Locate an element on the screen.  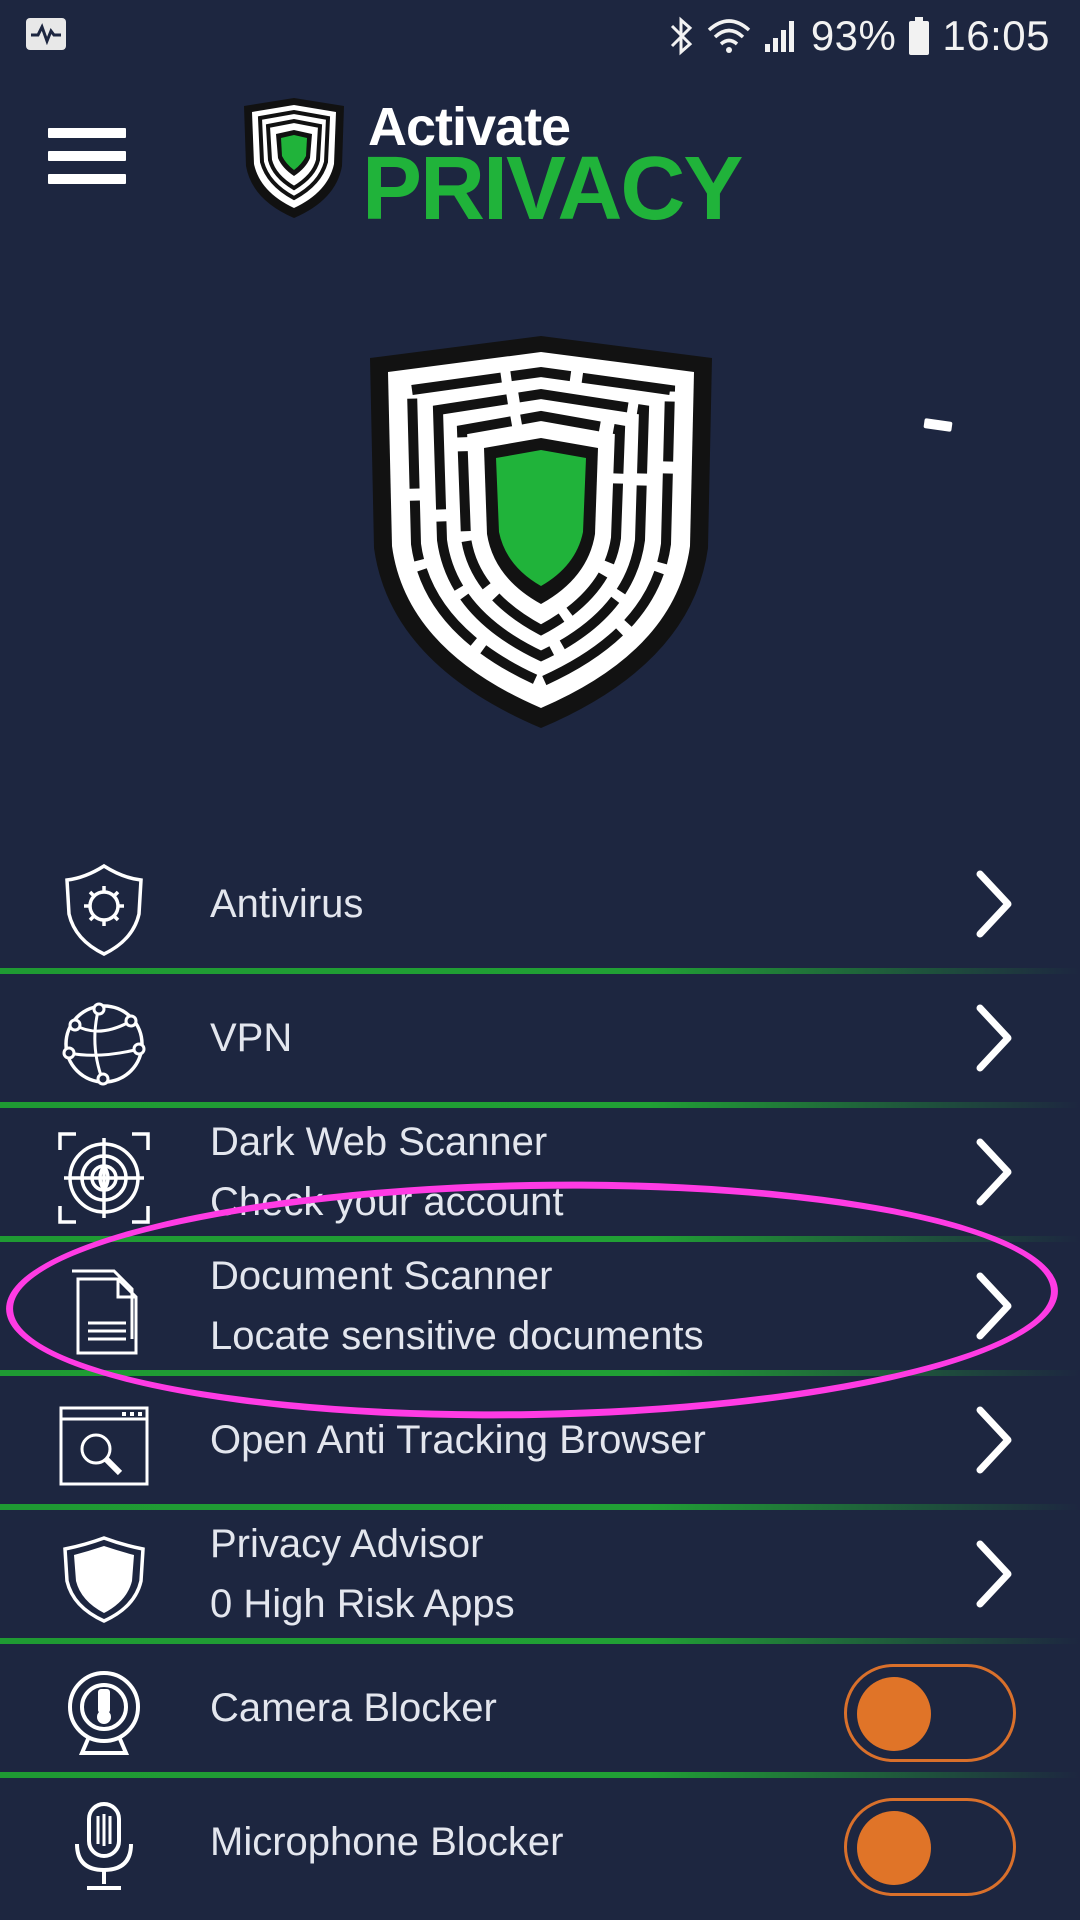
menu-item-dark-web-scanner: Dark Web Scanner Check your account is located at coordinates (540, 1175).